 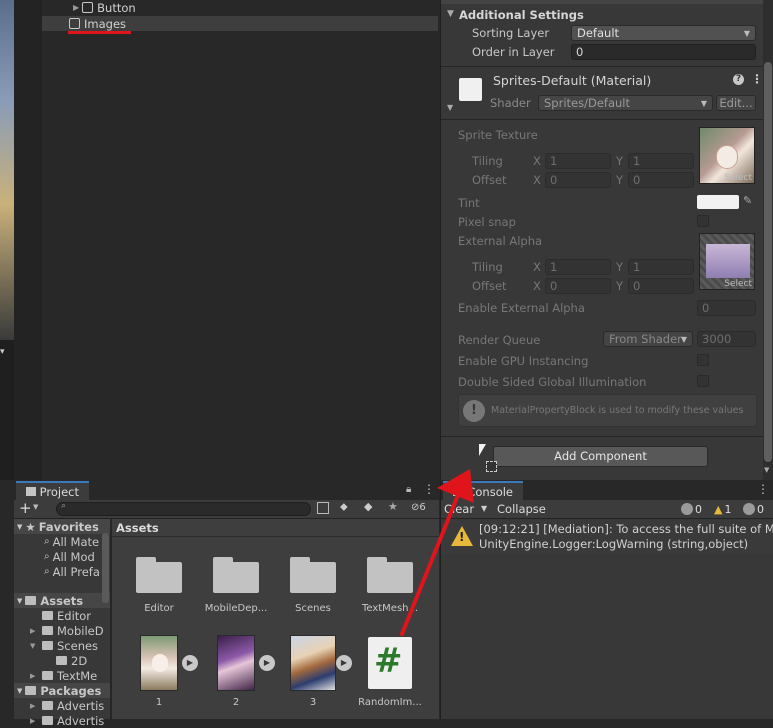 I want to click on red-arrow-shaft, so click(x=432, y=559).